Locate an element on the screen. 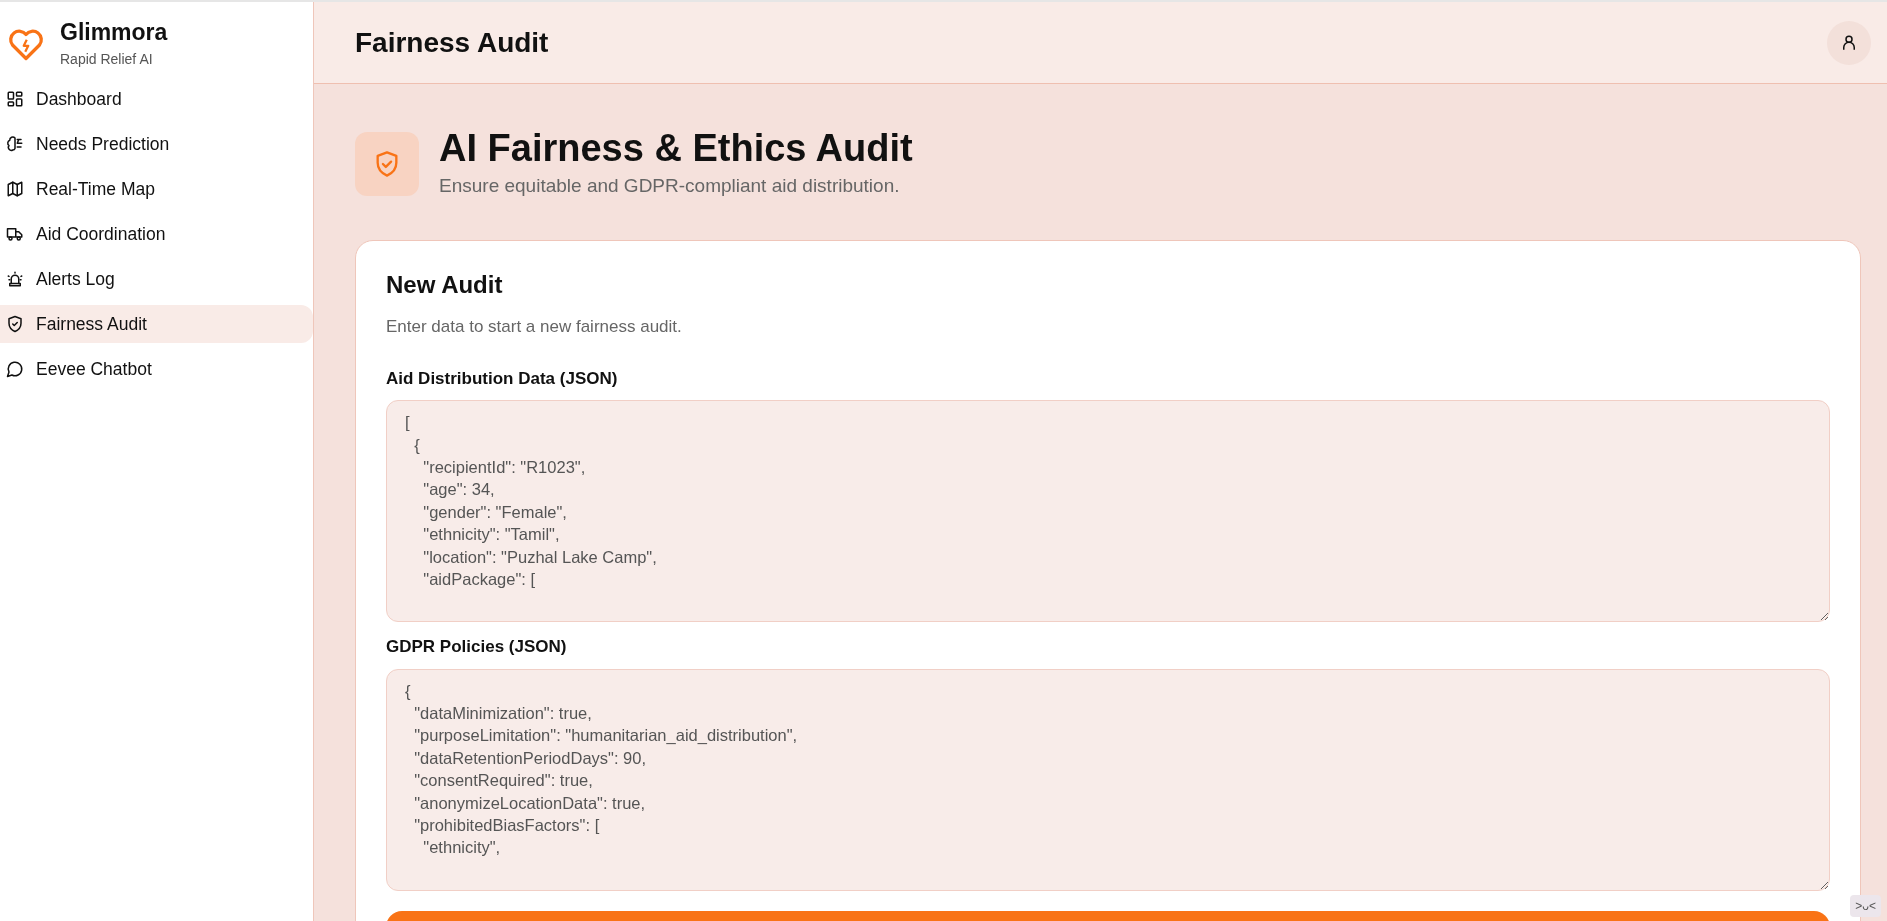 This screenshot has height=921, width=1887. brand-name: Glimmora is located at coordinates (114, 32).